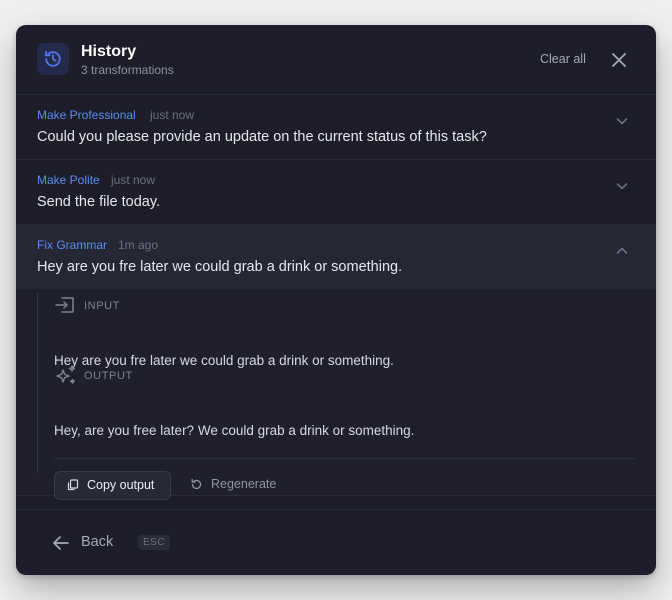 This screenshot has height=600, width=672. Describe the element at coordinates (53, 59) in the screenshot. I see `history-icon` at that location.